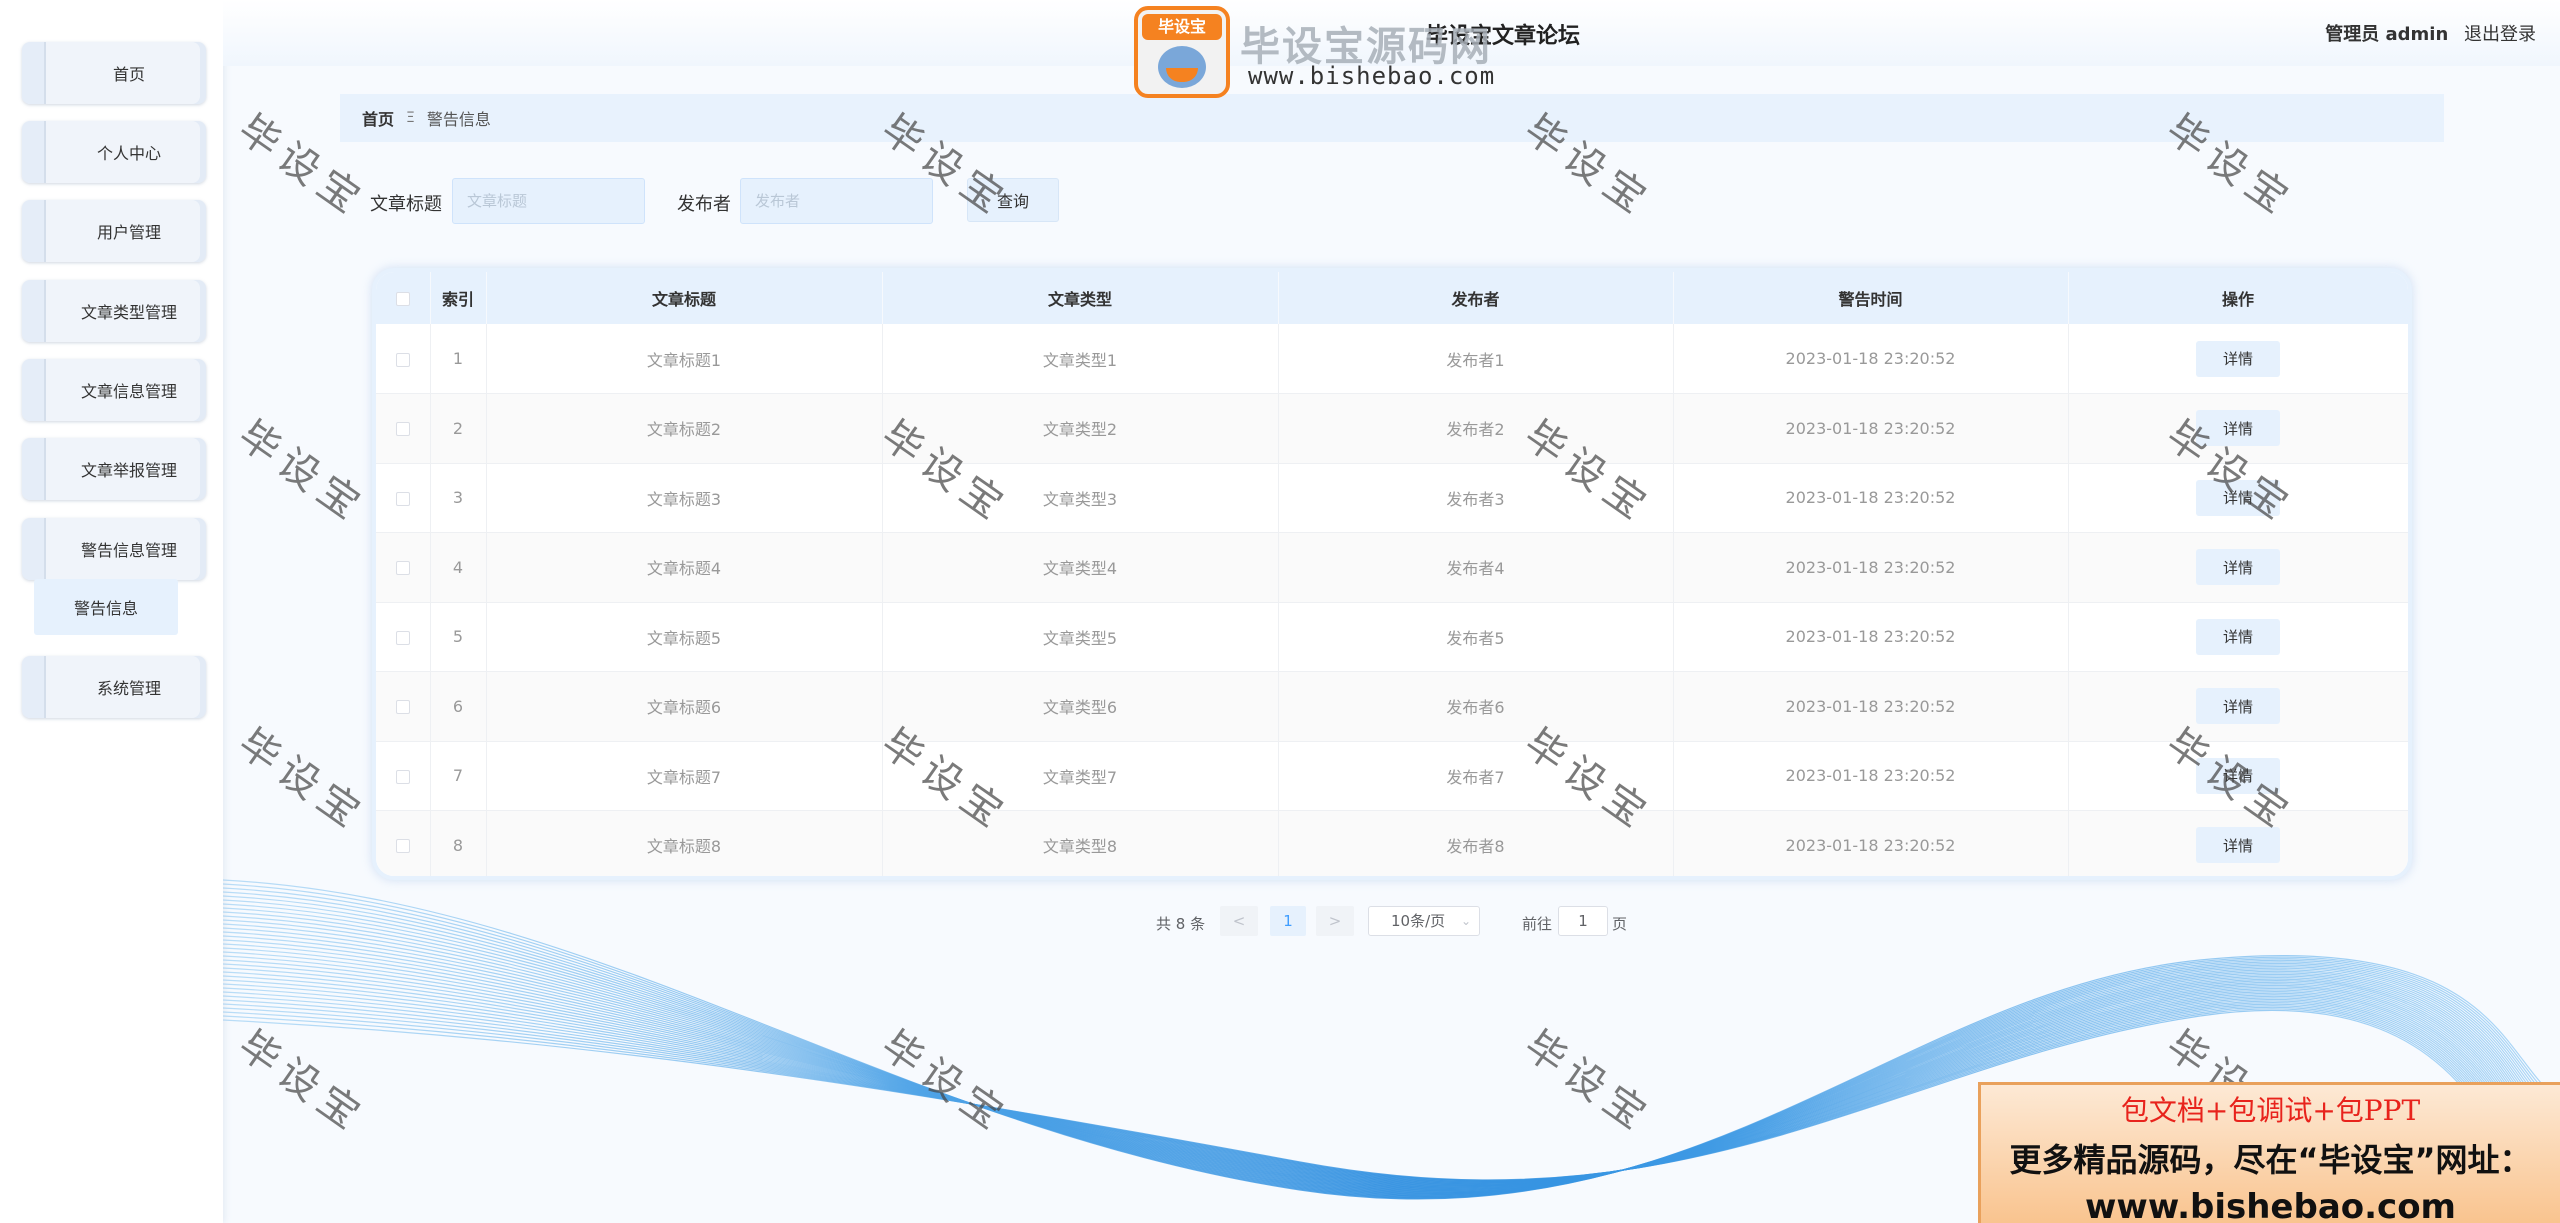 The image size is (2560, 1223). What do you see at coordinates (1392, 567) in the screenshot?
I see `table-row: 4 文章标题4 文章类型4 发布者4 2023-01-18 23:20:52 详情` at bounding box center [1392, 567].